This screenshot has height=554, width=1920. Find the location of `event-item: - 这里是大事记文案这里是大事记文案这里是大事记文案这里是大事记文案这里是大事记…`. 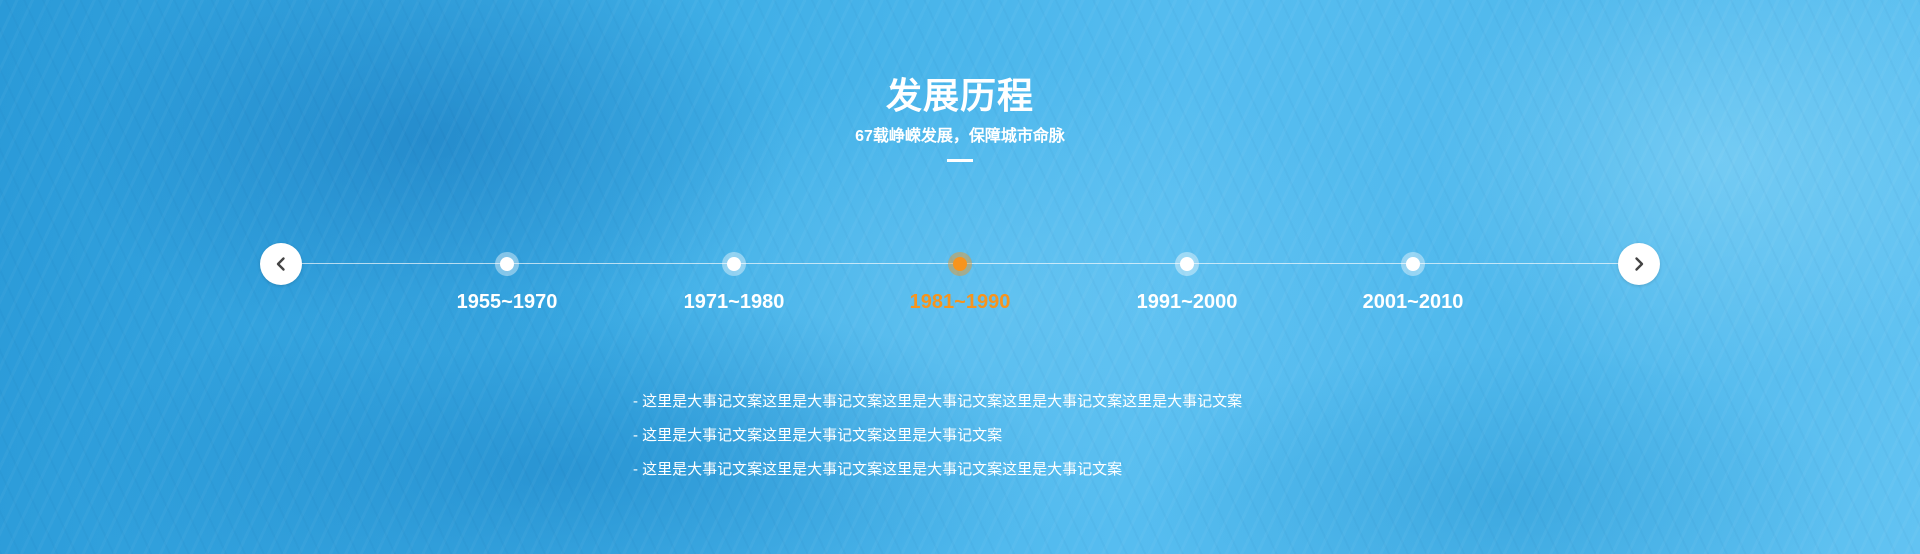

event-item: - 这里是大事记文案这里是大事记文案这里是大事记文案这里是大事记文案这里是大事记… is located at coordinates (938, 401).